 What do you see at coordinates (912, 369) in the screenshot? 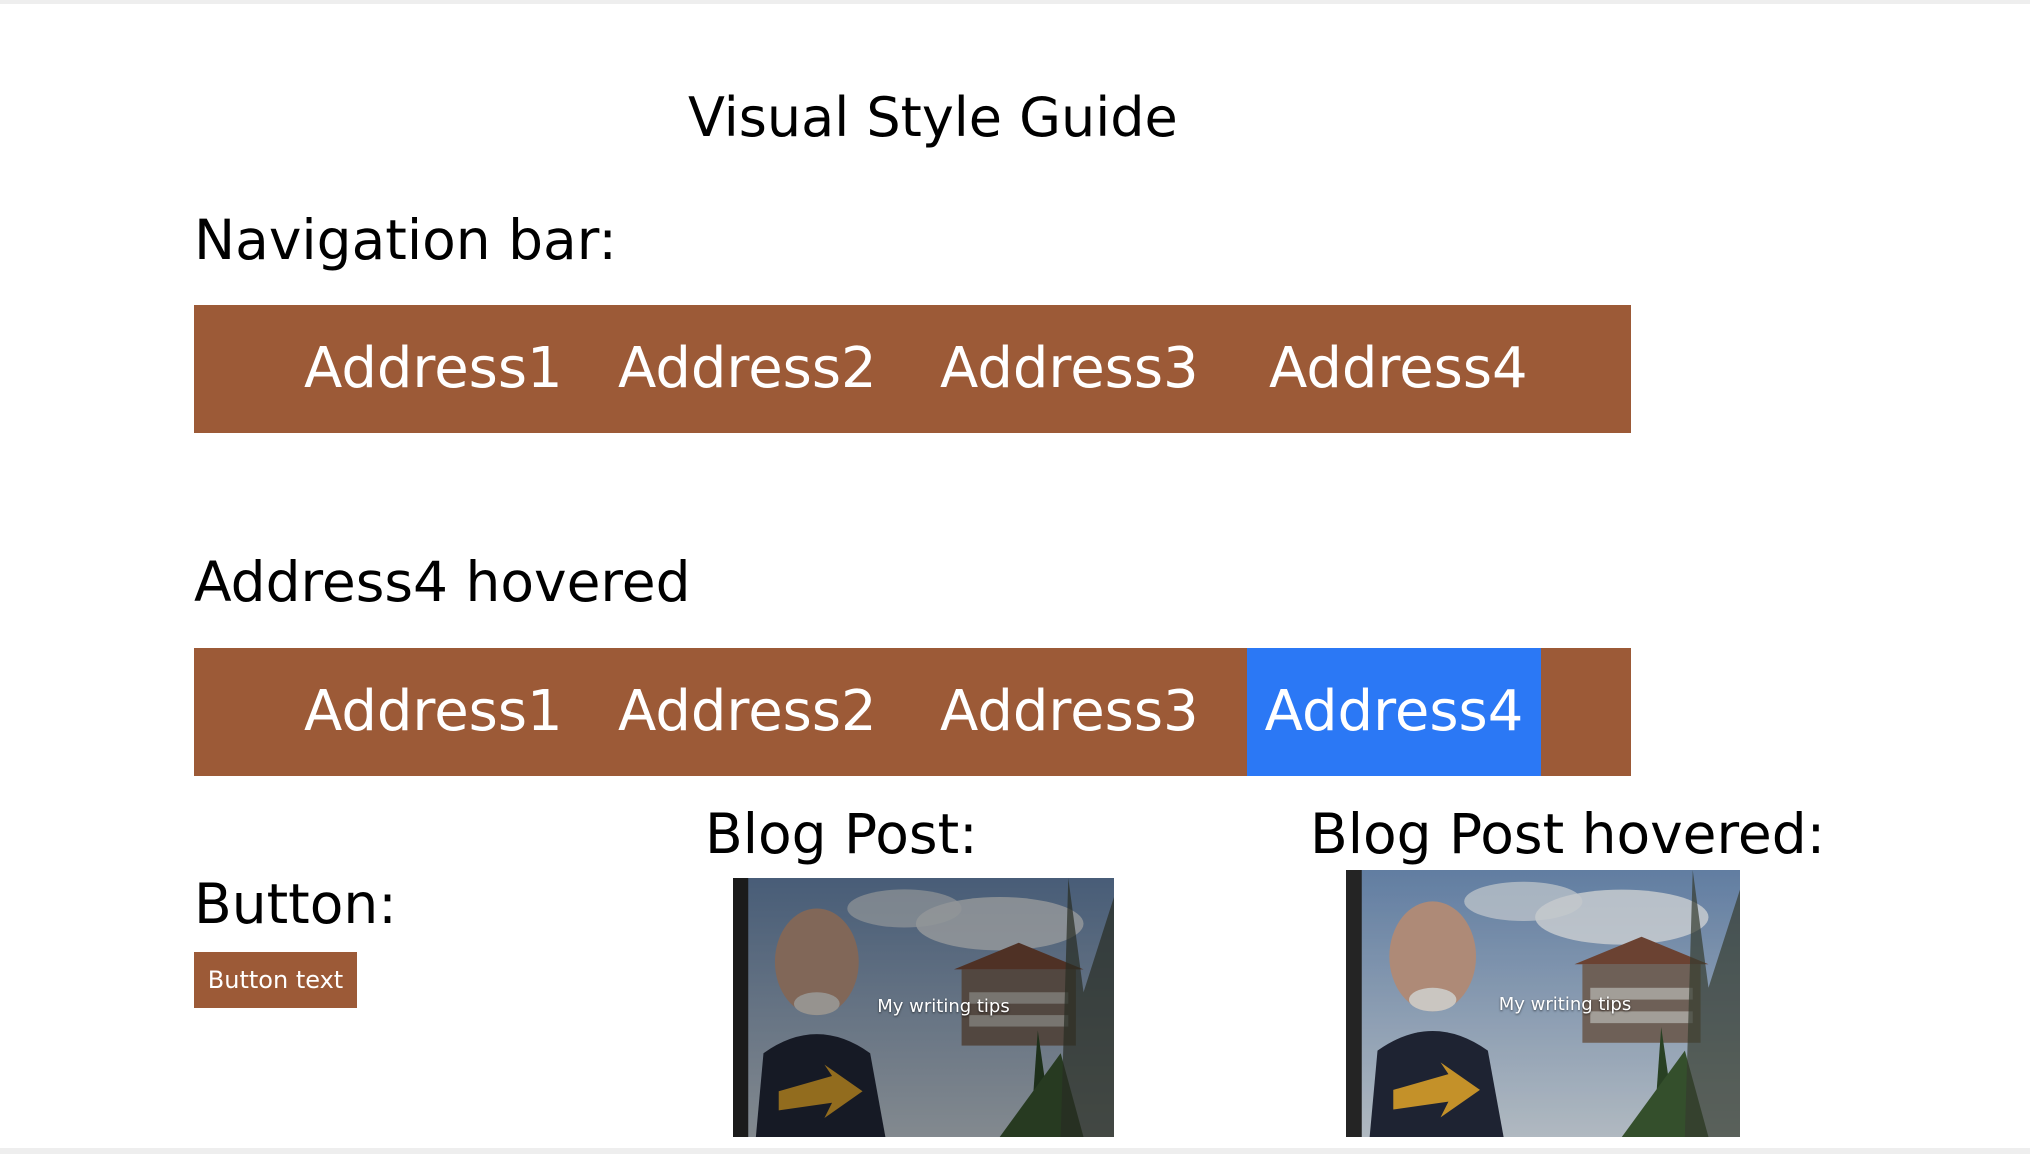
I see `navigation-bar: Address1 Address2 Address3 Address4` at bounding box center [912, 369].